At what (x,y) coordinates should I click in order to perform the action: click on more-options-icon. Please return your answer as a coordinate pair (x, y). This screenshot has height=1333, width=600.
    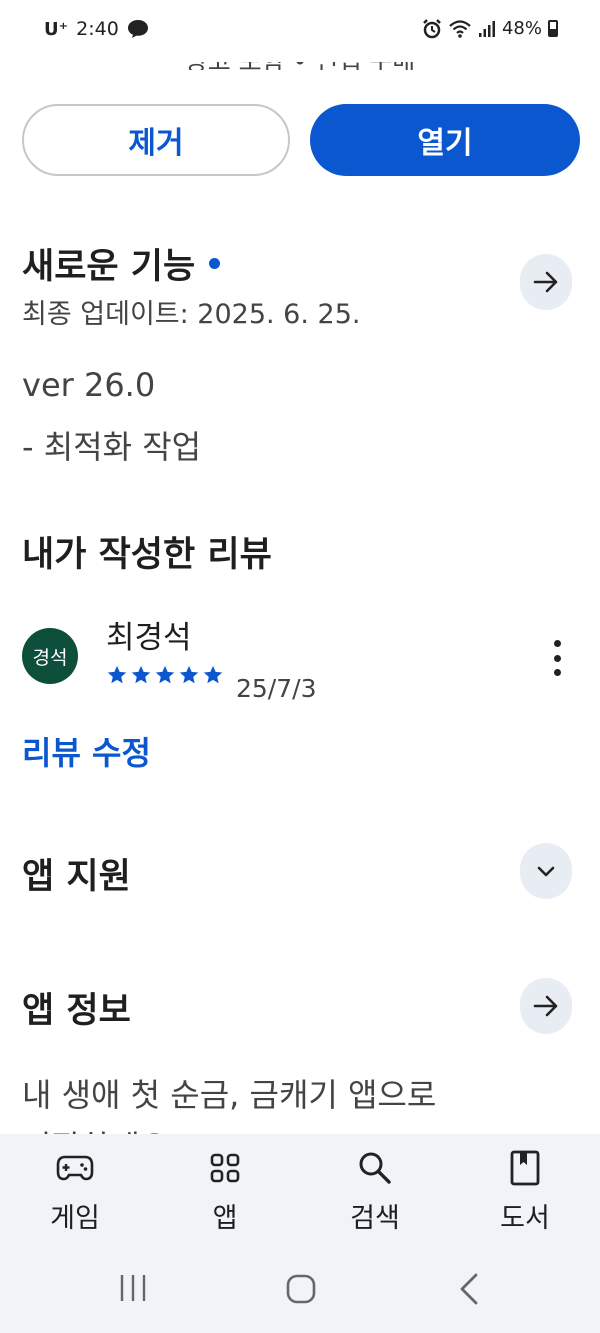
    Looking at the image, I should click on (557, 658).